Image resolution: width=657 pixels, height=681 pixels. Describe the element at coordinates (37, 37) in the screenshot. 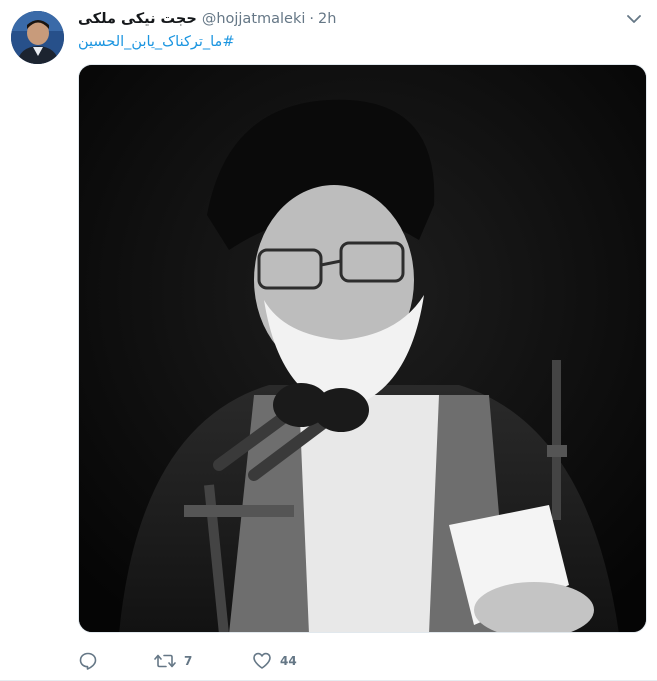

I see `avatar` at that location.